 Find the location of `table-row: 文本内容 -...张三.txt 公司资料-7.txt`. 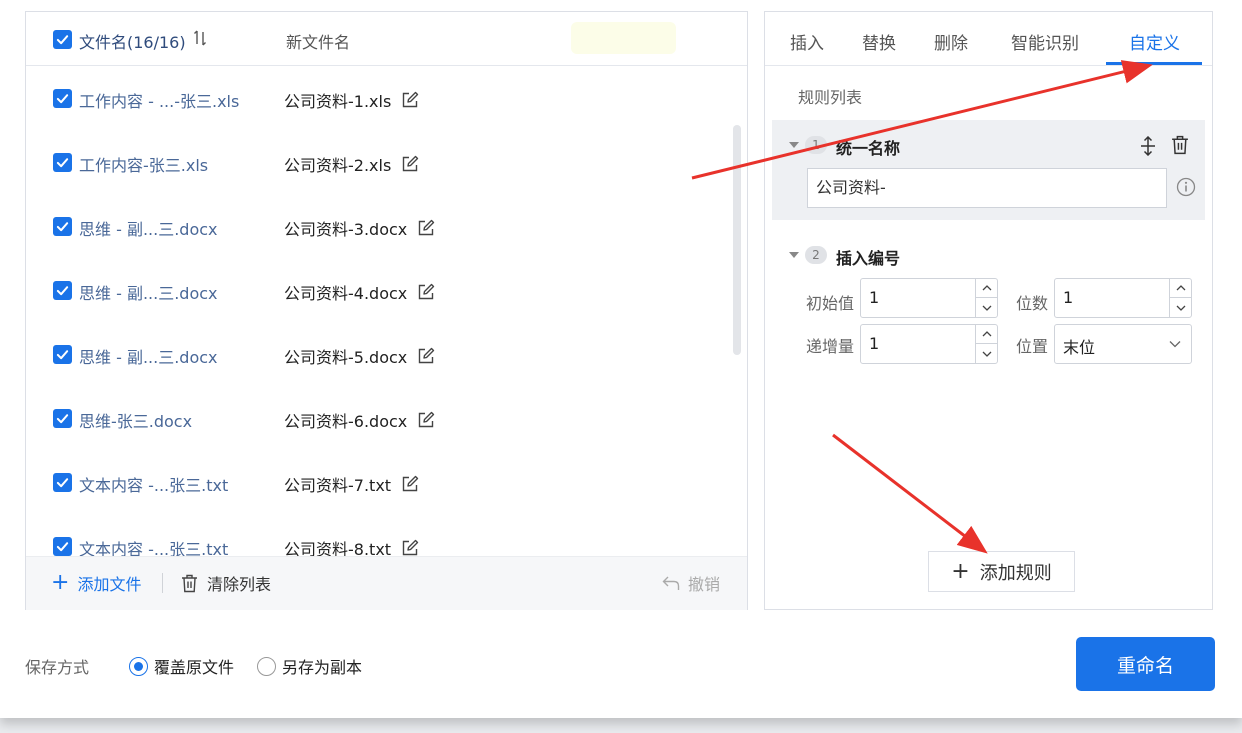

table-row: 文本内容 -...张三.txt 公司资料-7.txt is located at coordinates (376, 483).